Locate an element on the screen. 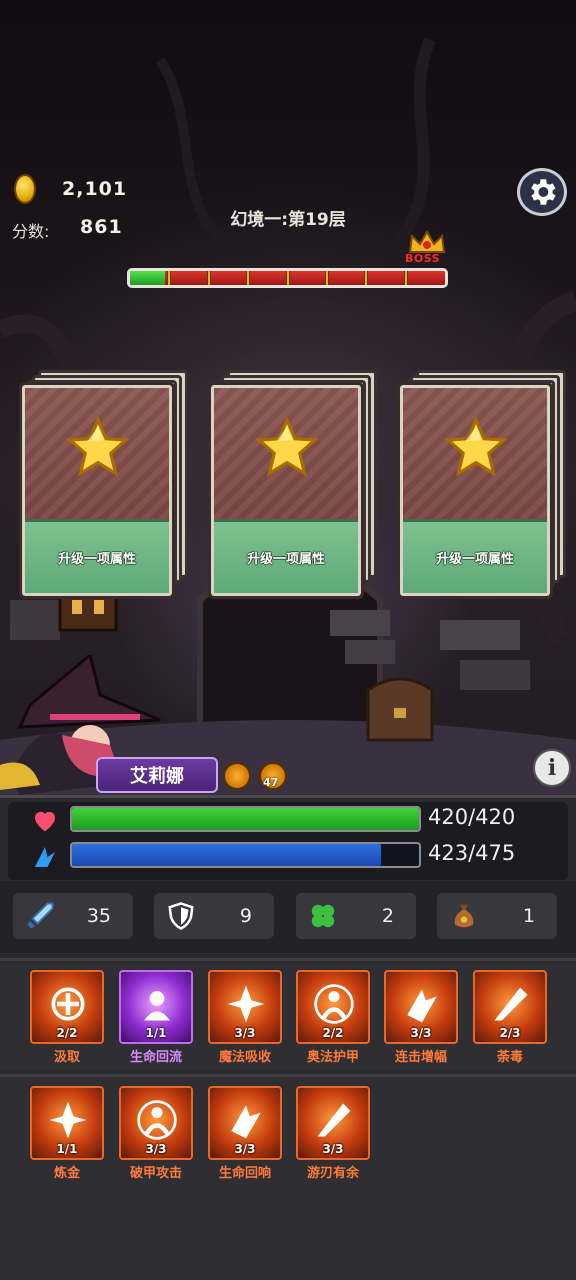 This screenshot has height=1280, width=576. buff-icon is located at coordinates (237, 776).